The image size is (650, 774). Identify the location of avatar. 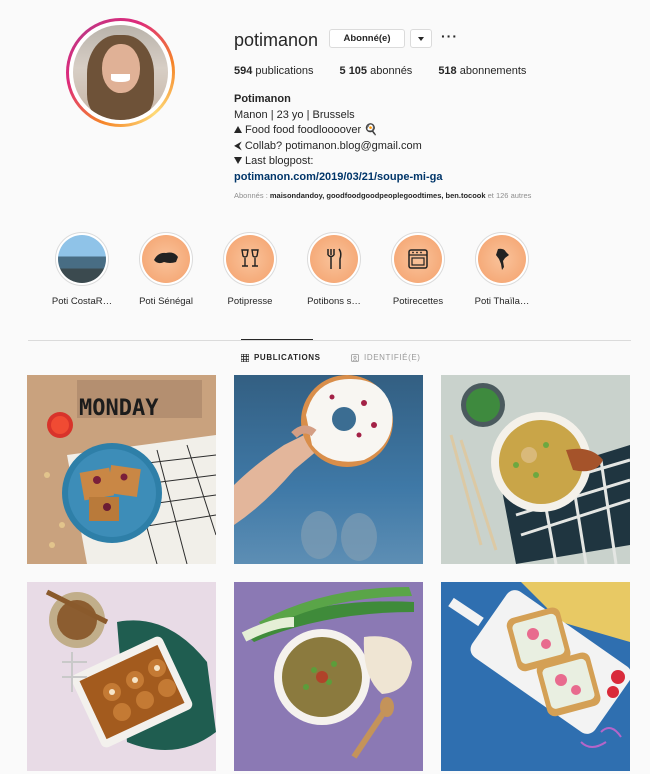
(120, 72).